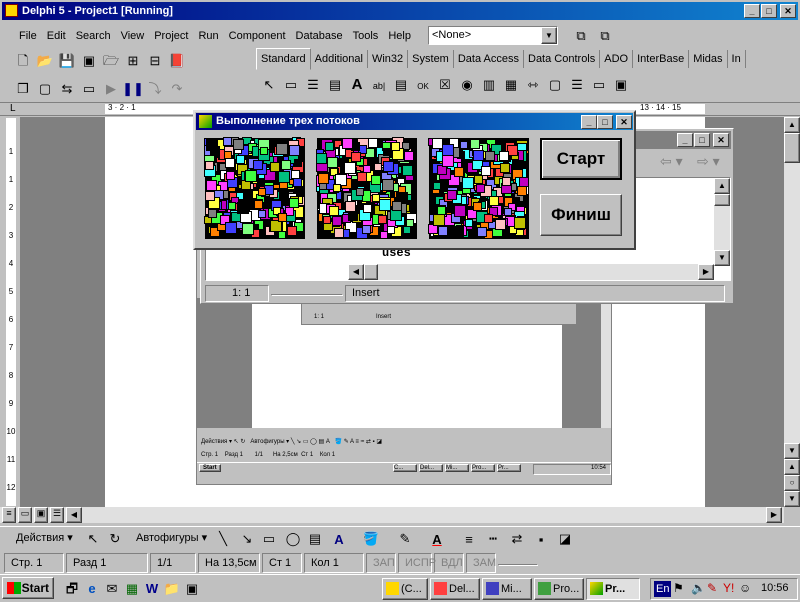 The height and width of the screenshot is (602, 800). I want to click on menu-file: File, so click(28, 36).